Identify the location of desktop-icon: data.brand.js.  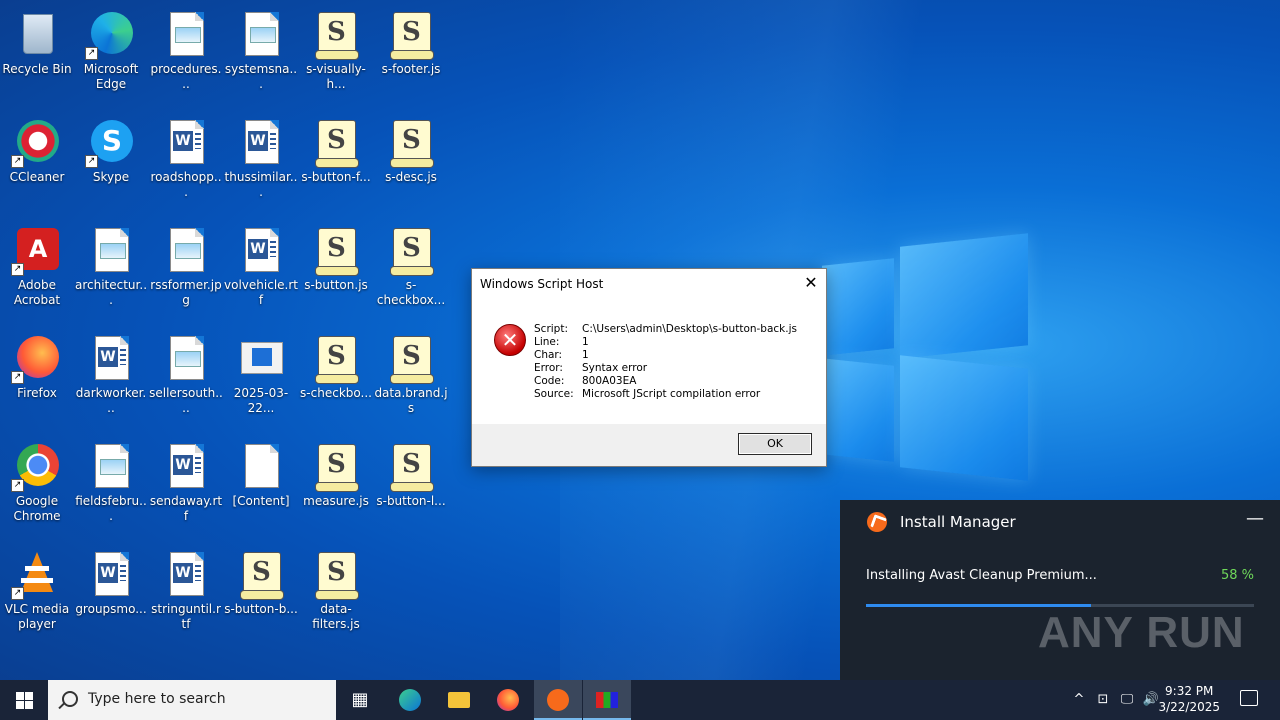
(411, 372).